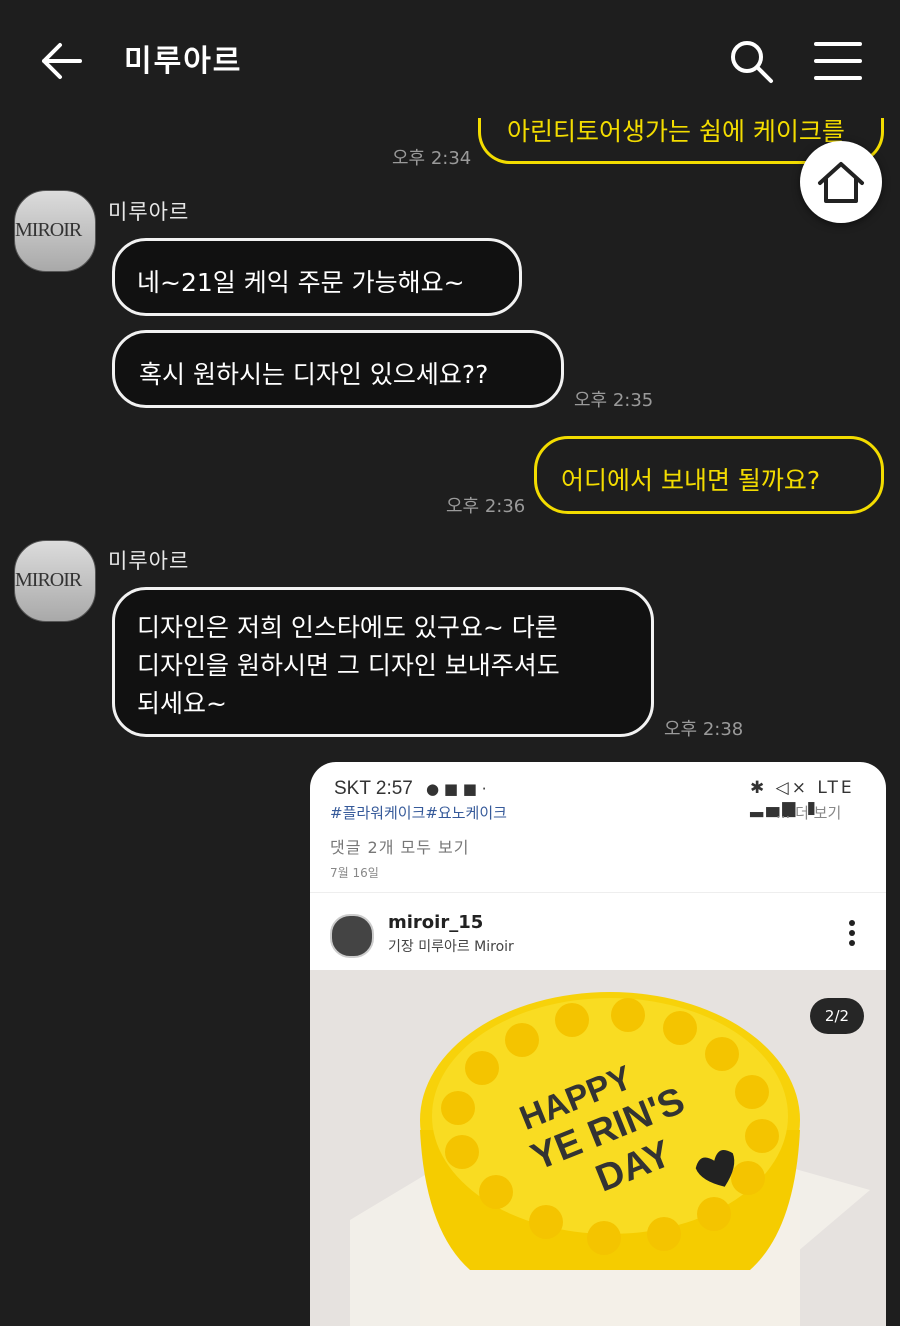  I want to click on post-date: 7월 16일, so click(354, 873).